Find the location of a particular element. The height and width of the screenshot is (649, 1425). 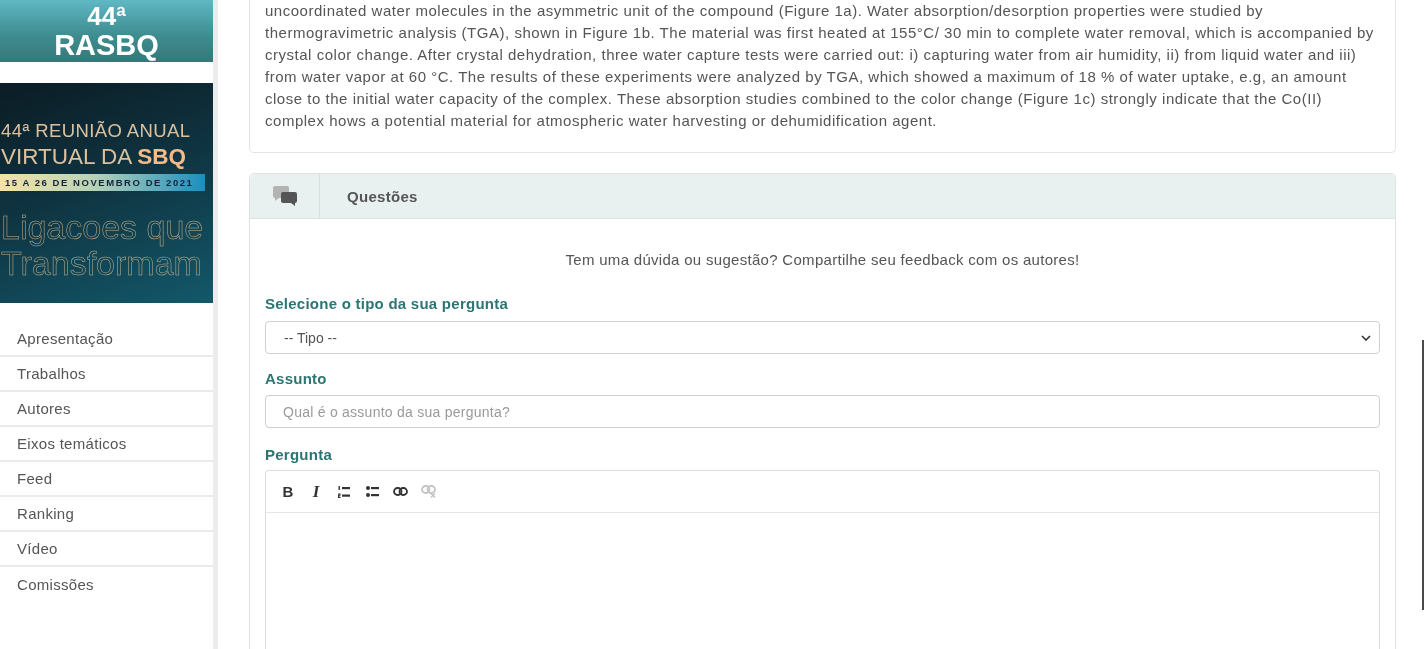

bold-button: B is located at coordinates (288, 491).